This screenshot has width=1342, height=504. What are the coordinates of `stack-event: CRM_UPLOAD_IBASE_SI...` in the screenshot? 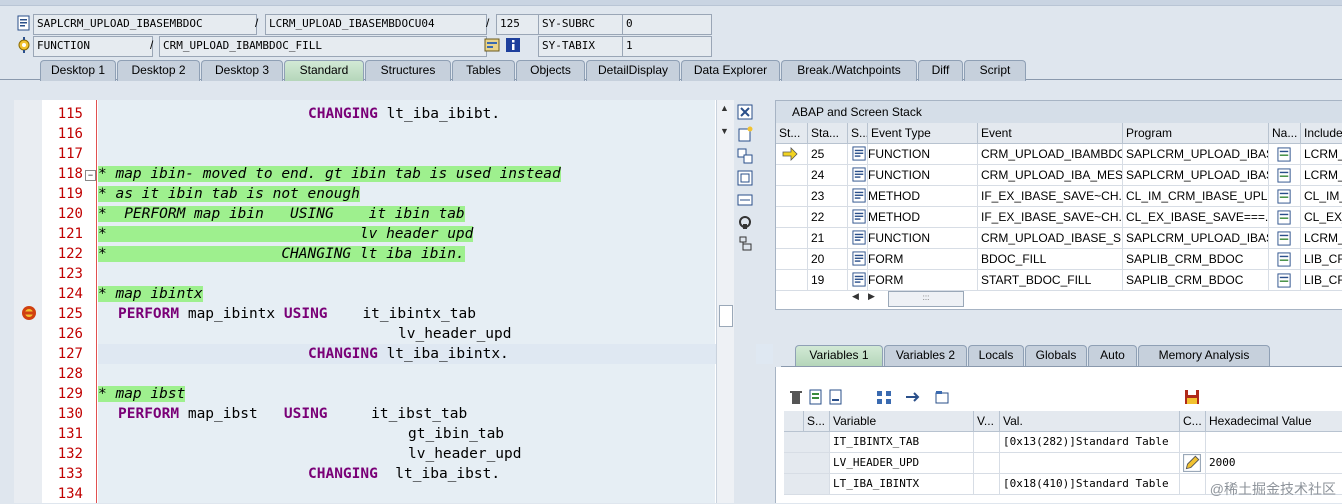 It's located at (1050, 238).